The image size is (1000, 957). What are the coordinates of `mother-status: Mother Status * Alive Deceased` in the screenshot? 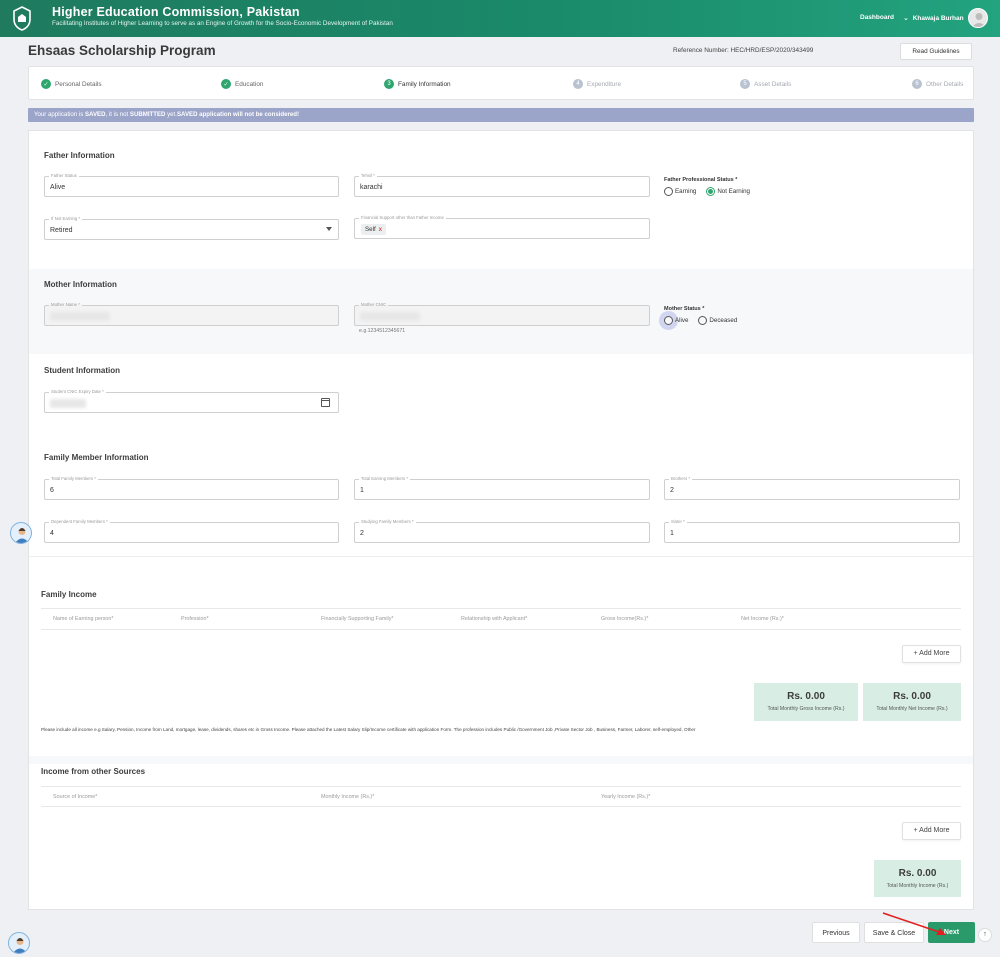 It's located at (701, 315).